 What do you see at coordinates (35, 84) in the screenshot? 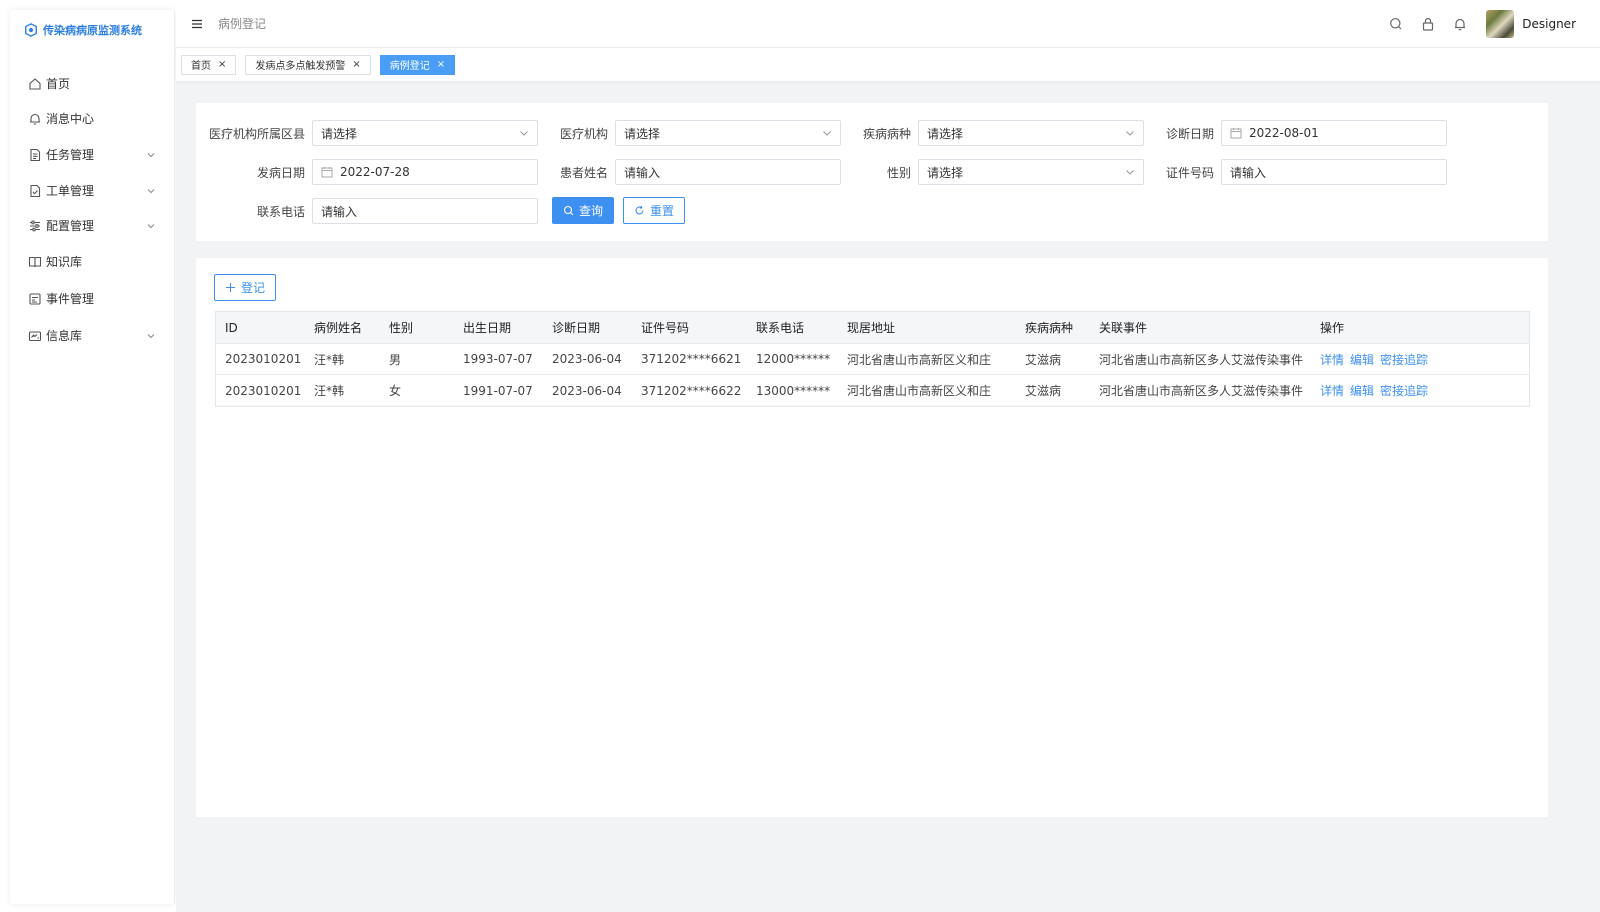
I see `home-icon` at bounding box center [35, 84].